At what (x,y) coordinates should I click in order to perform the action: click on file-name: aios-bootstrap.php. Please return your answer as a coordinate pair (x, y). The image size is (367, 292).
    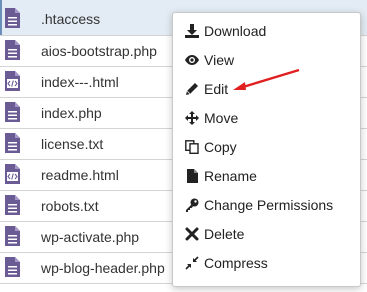
    Looking at the image, I should click on (99, 51).